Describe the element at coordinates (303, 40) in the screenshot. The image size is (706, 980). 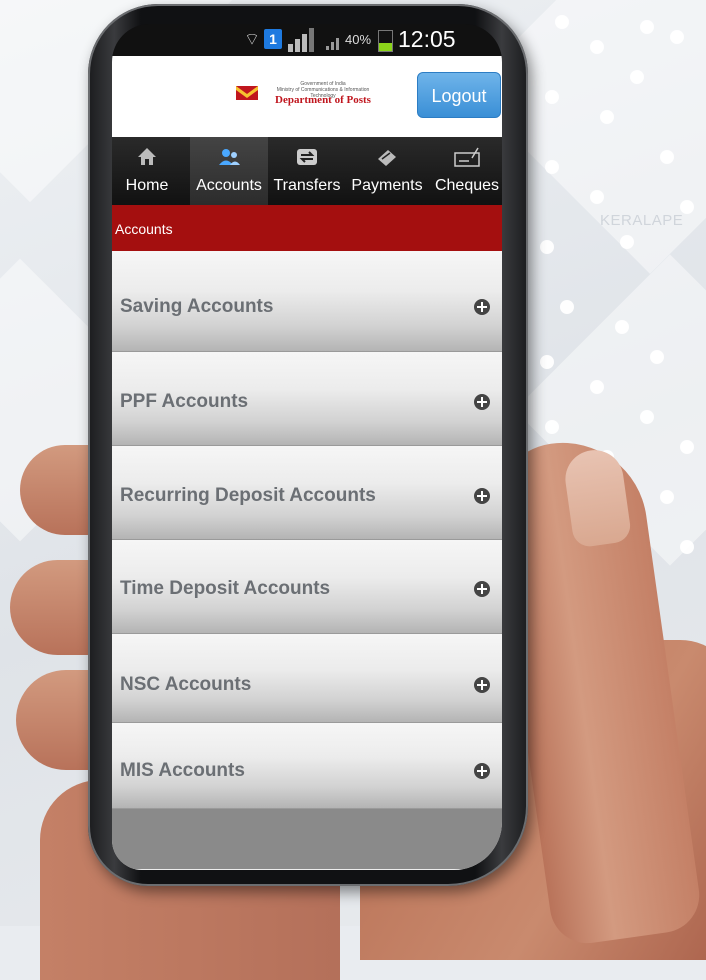
I see `signal-icon` at that location.